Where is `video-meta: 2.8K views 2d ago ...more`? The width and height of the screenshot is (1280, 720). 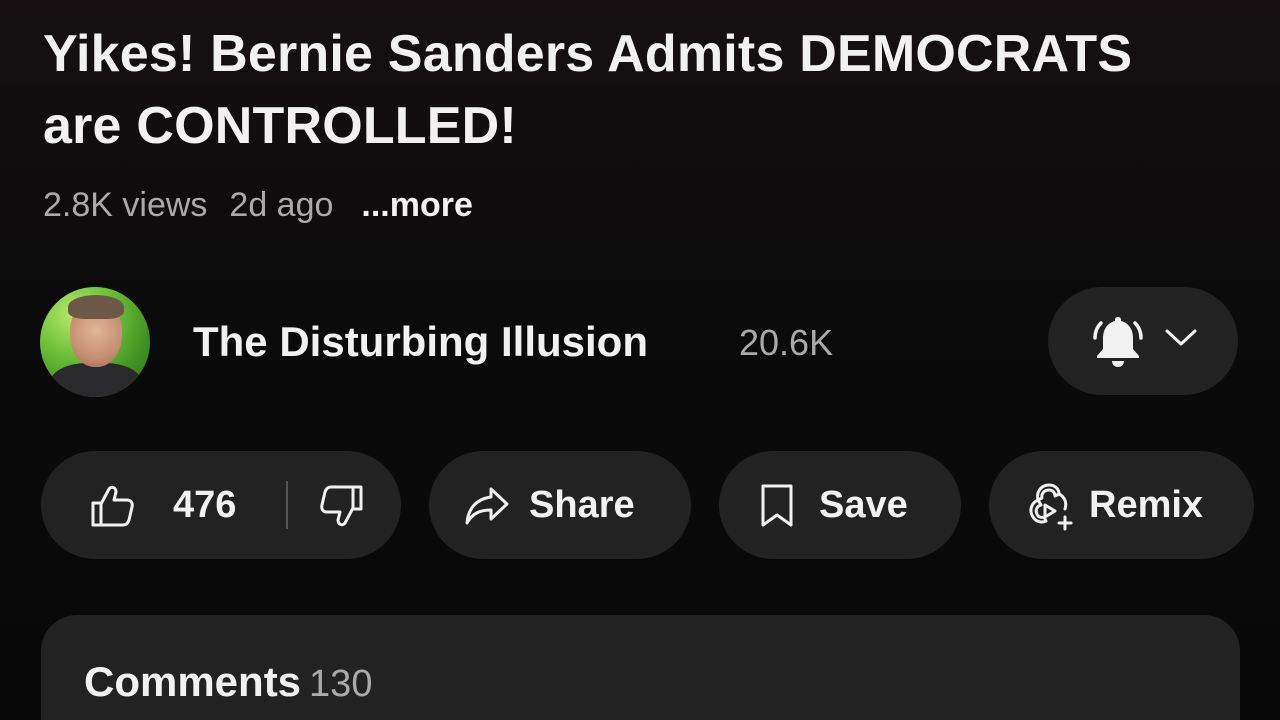
video-meta: 2.8K views 2d ago ...more is located at coordinates (269, 205).